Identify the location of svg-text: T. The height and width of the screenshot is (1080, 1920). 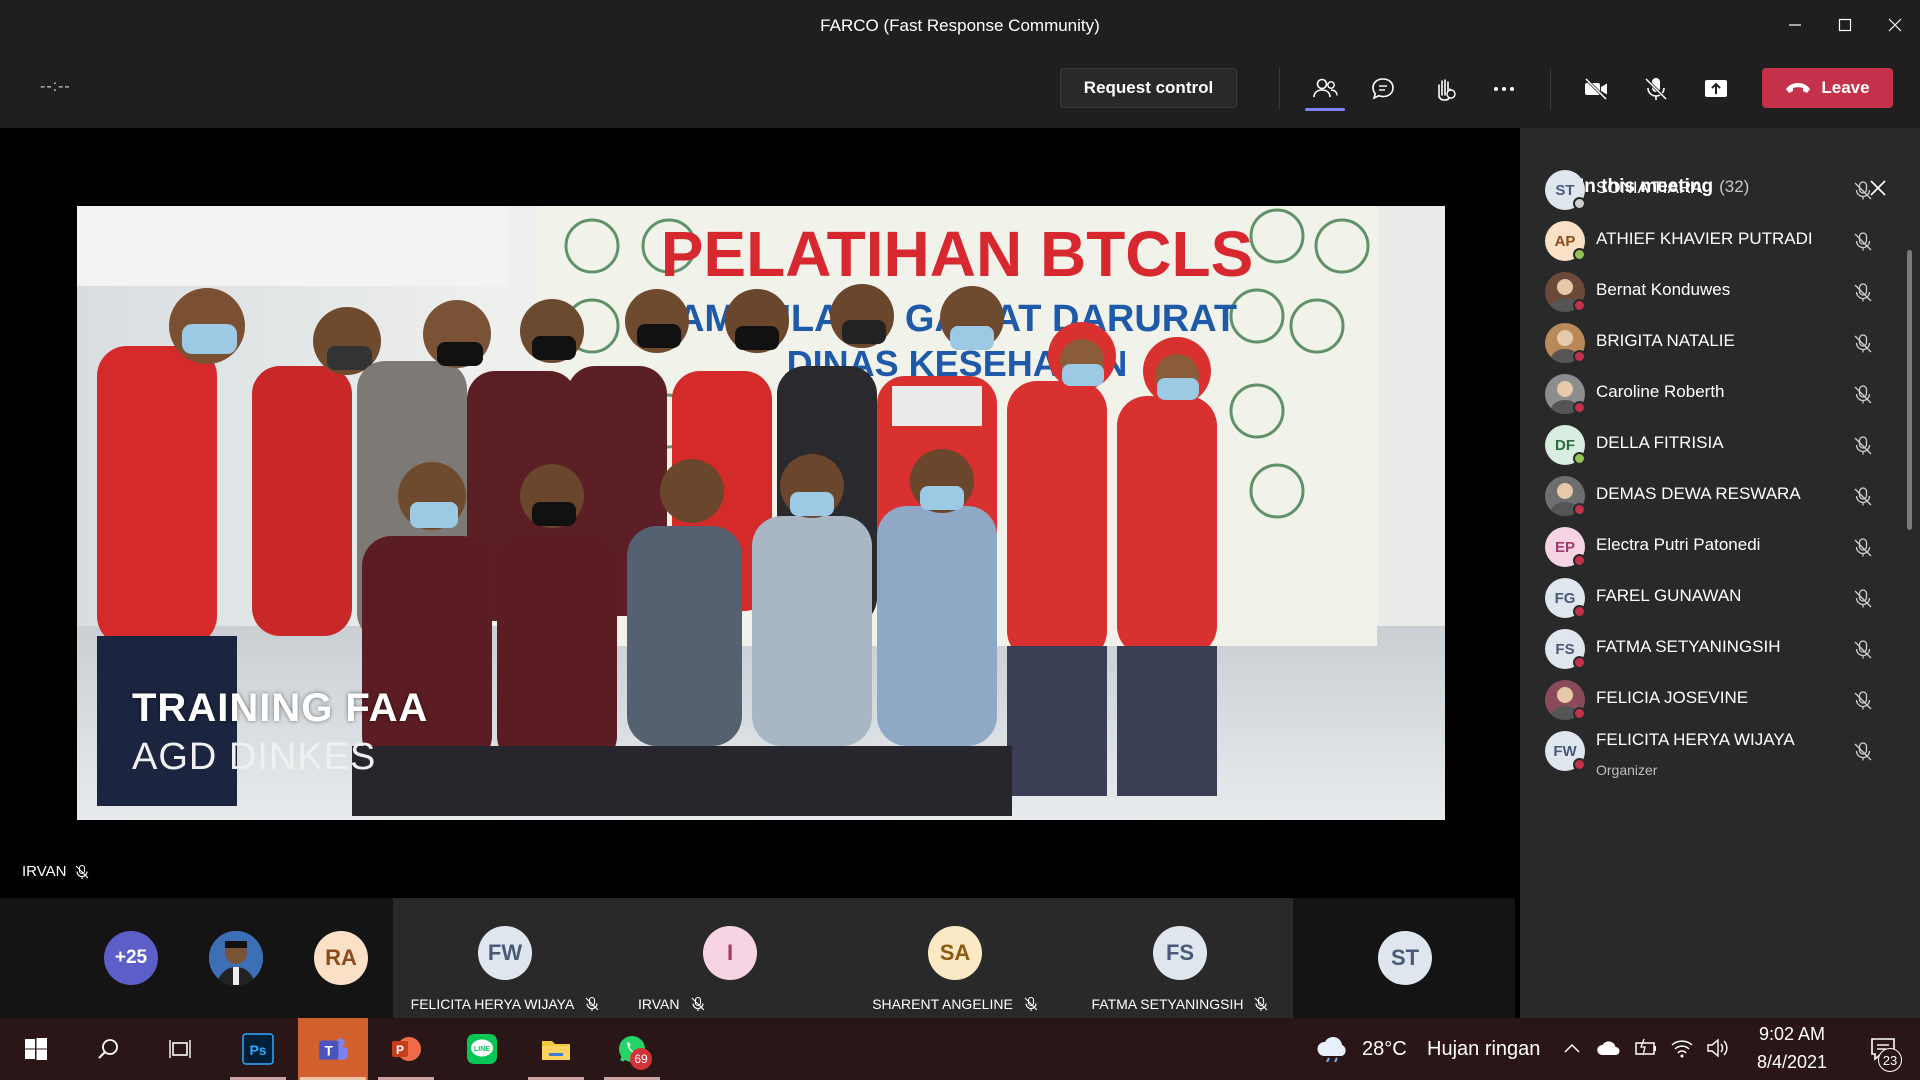
(329, 1050).